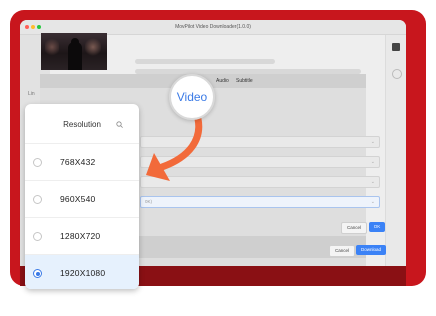 The width and height of the screenshot is (436, 316). I want to click on resolution-option-label: 960X540, so click(78, 199).